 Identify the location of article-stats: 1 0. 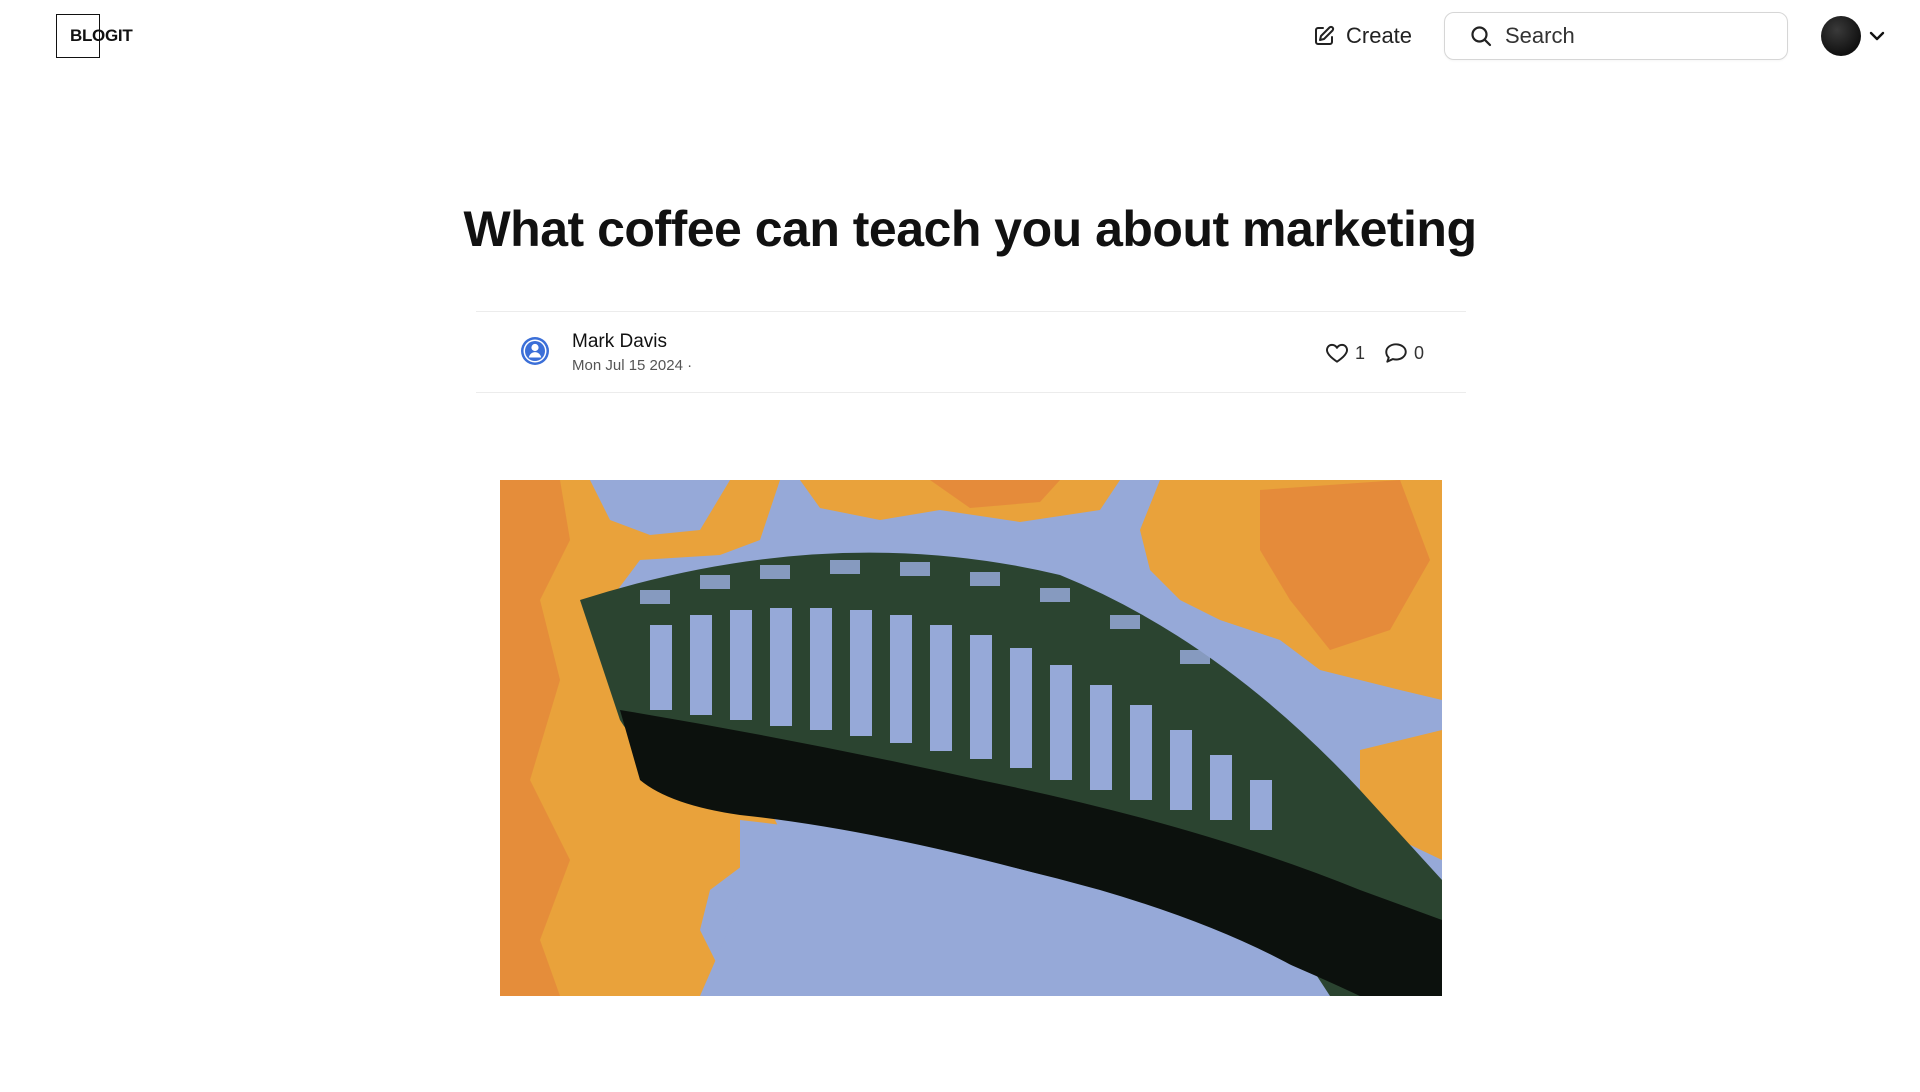
(1374, 353).